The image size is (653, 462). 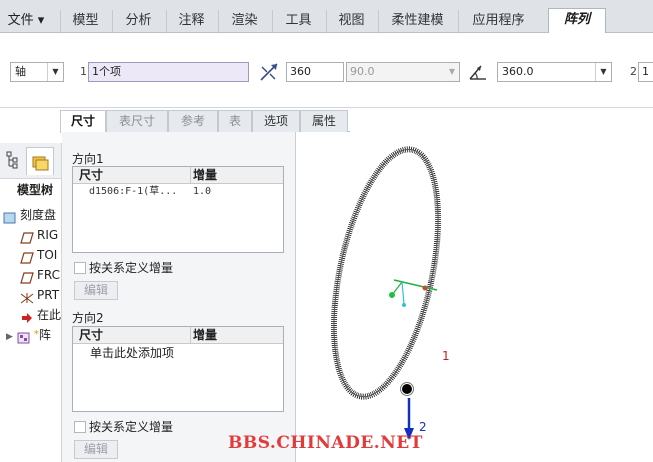 What do you see at coordinates (26, 21) in the screenshot?
I see `file-menu: 文件 ▾` at bounding box center [26, 21].